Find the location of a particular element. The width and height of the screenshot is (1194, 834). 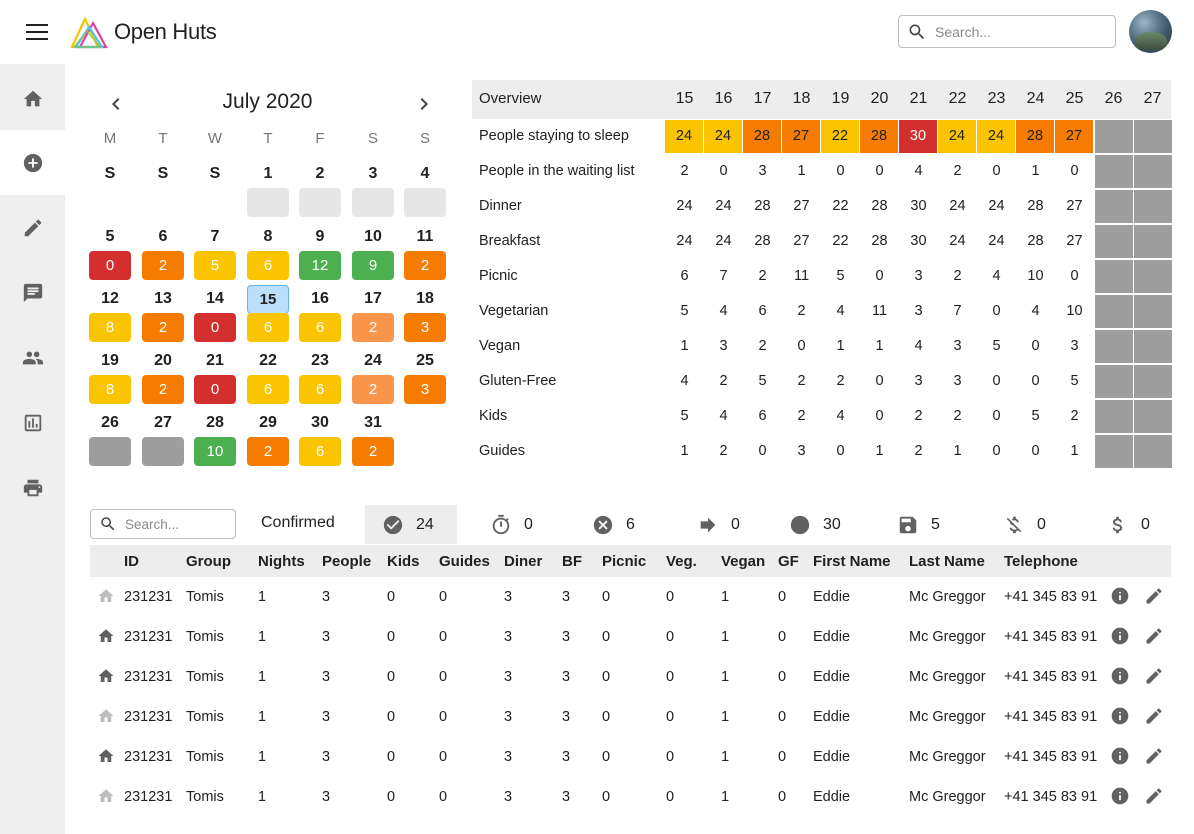

calendar-day-availability: 10 is located at coordinates (215, 451).